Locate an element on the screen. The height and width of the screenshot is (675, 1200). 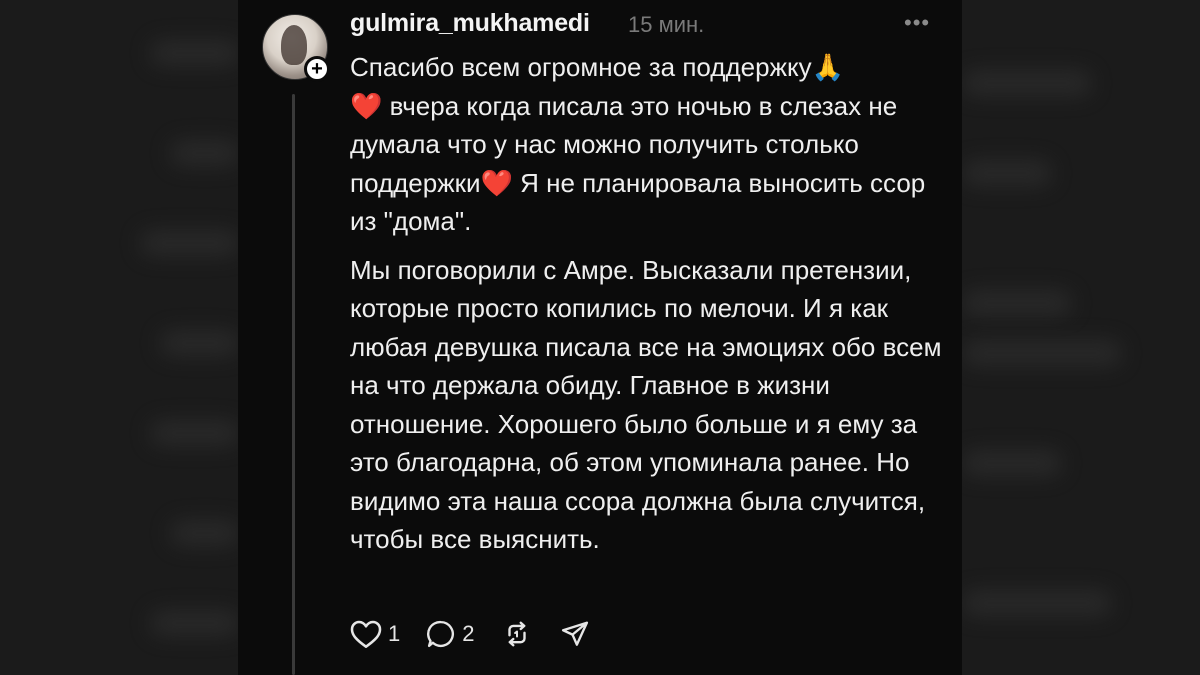
repost-button is located at coordinates (517, 634).